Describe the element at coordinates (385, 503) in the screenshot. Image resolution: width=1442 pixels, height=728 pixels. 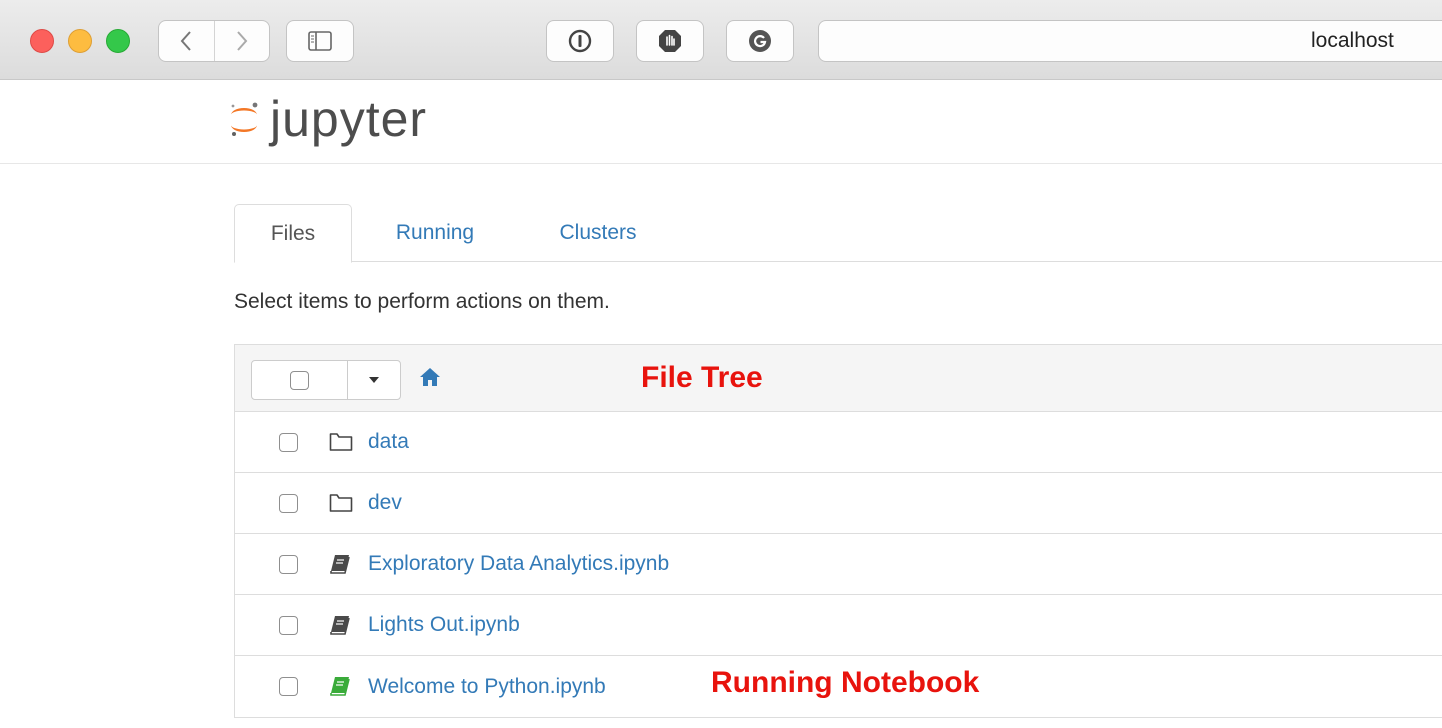
I see `file-name-link: dev` at that location.